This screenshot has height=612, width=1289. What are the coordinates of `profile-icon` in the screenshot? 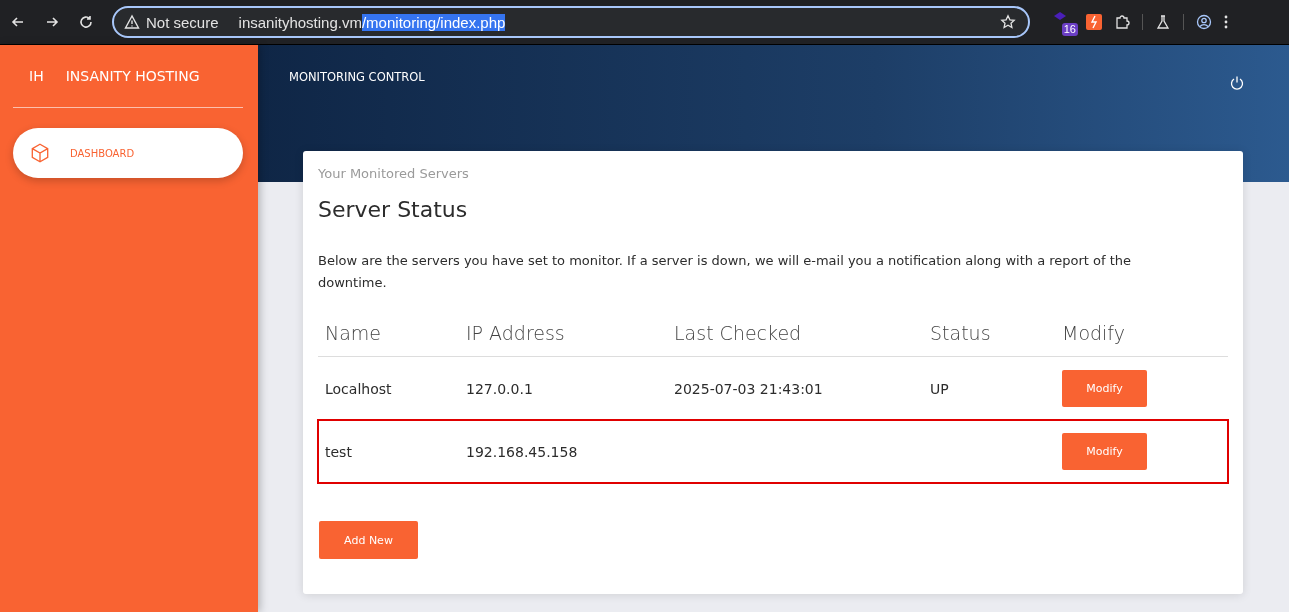 It's located at (1204, 22).